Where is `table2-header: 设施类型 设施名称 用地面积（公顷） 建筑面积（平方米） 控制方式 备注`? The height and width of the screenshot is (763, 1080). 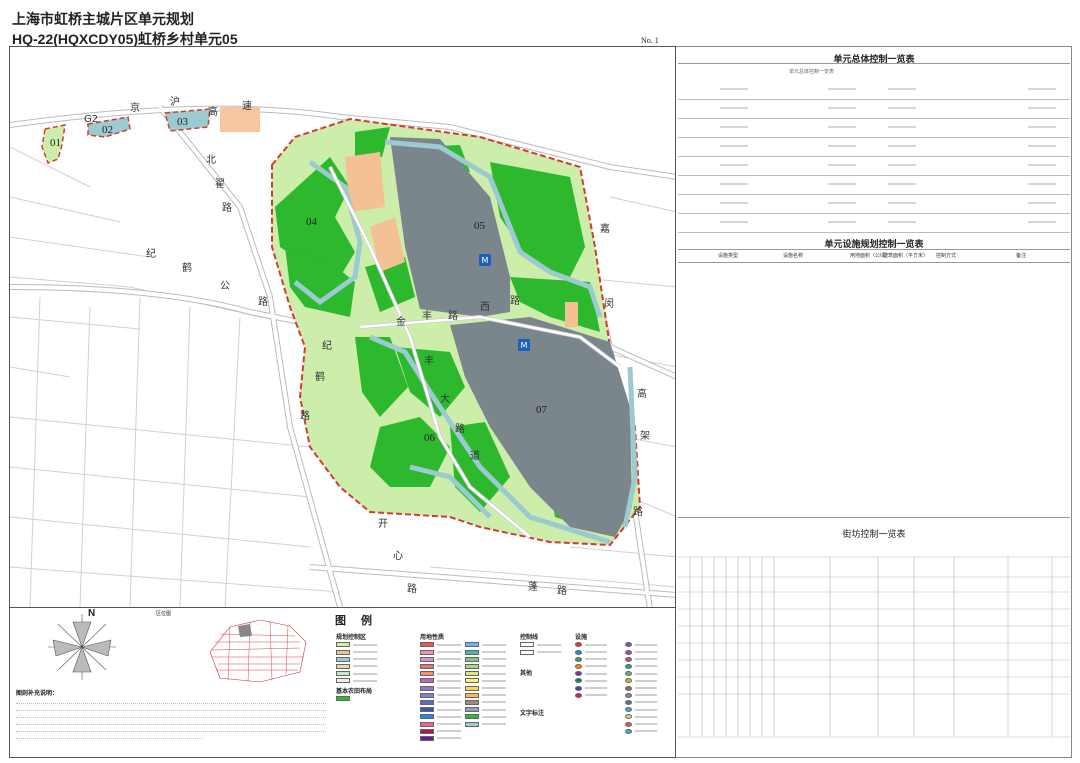 table2-header: 设施类型 设施名称 用地面积（公顷） 建筑面积（平方米） 控制方式 备注 is located at coordinates (874, 256).